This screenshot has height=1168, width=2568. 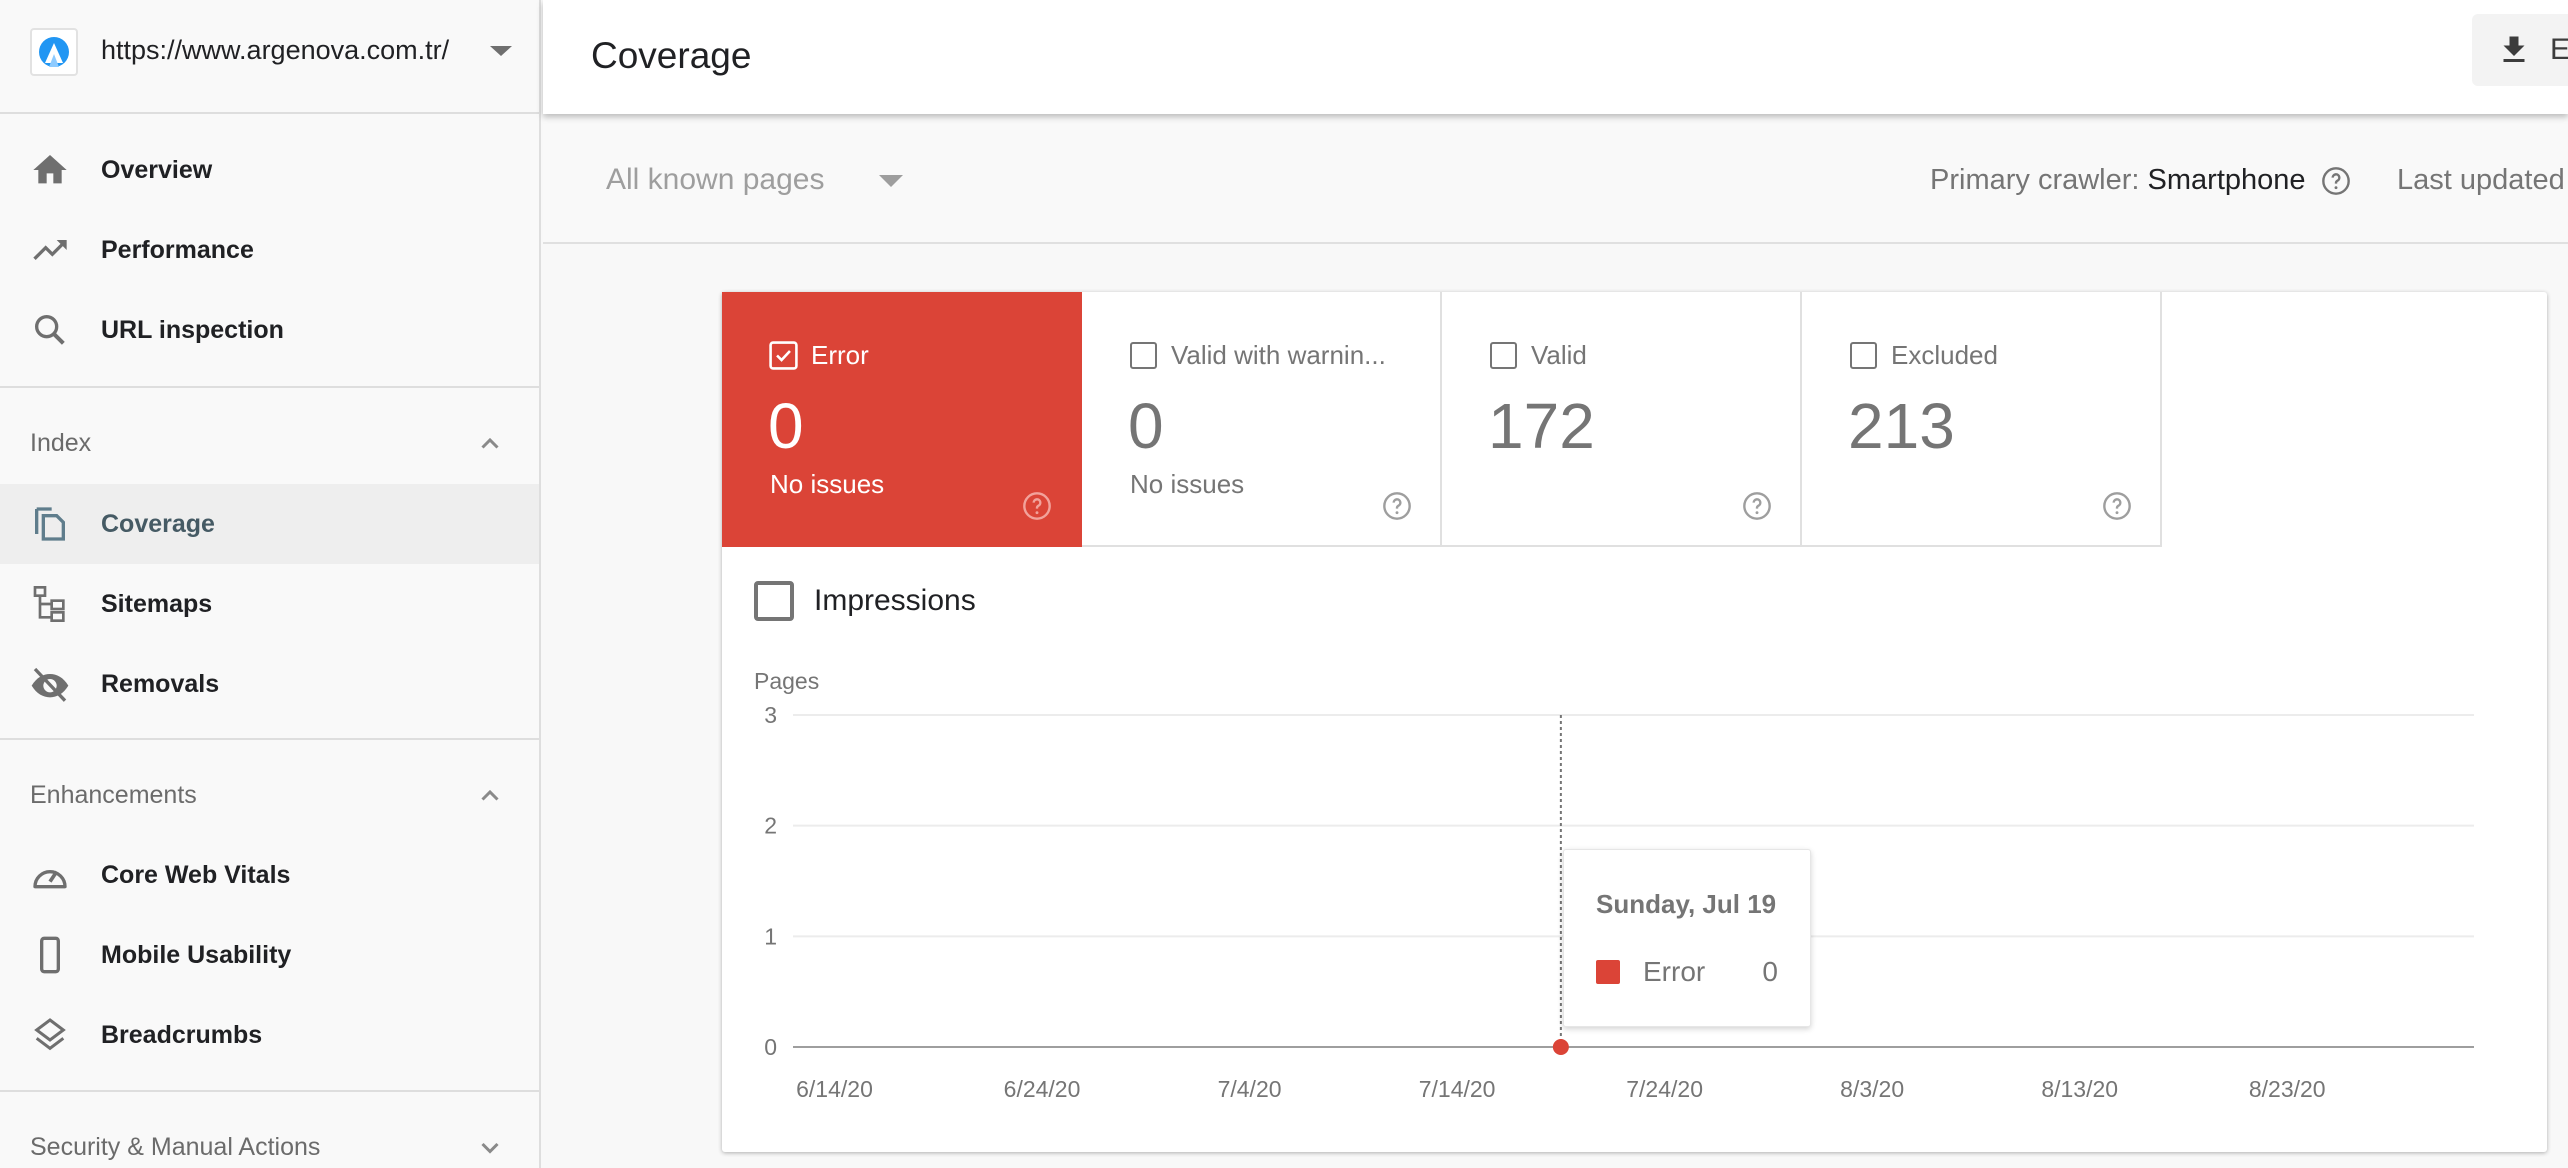 I want to click on section-label: Enhancements, so click(x=113, y=795).